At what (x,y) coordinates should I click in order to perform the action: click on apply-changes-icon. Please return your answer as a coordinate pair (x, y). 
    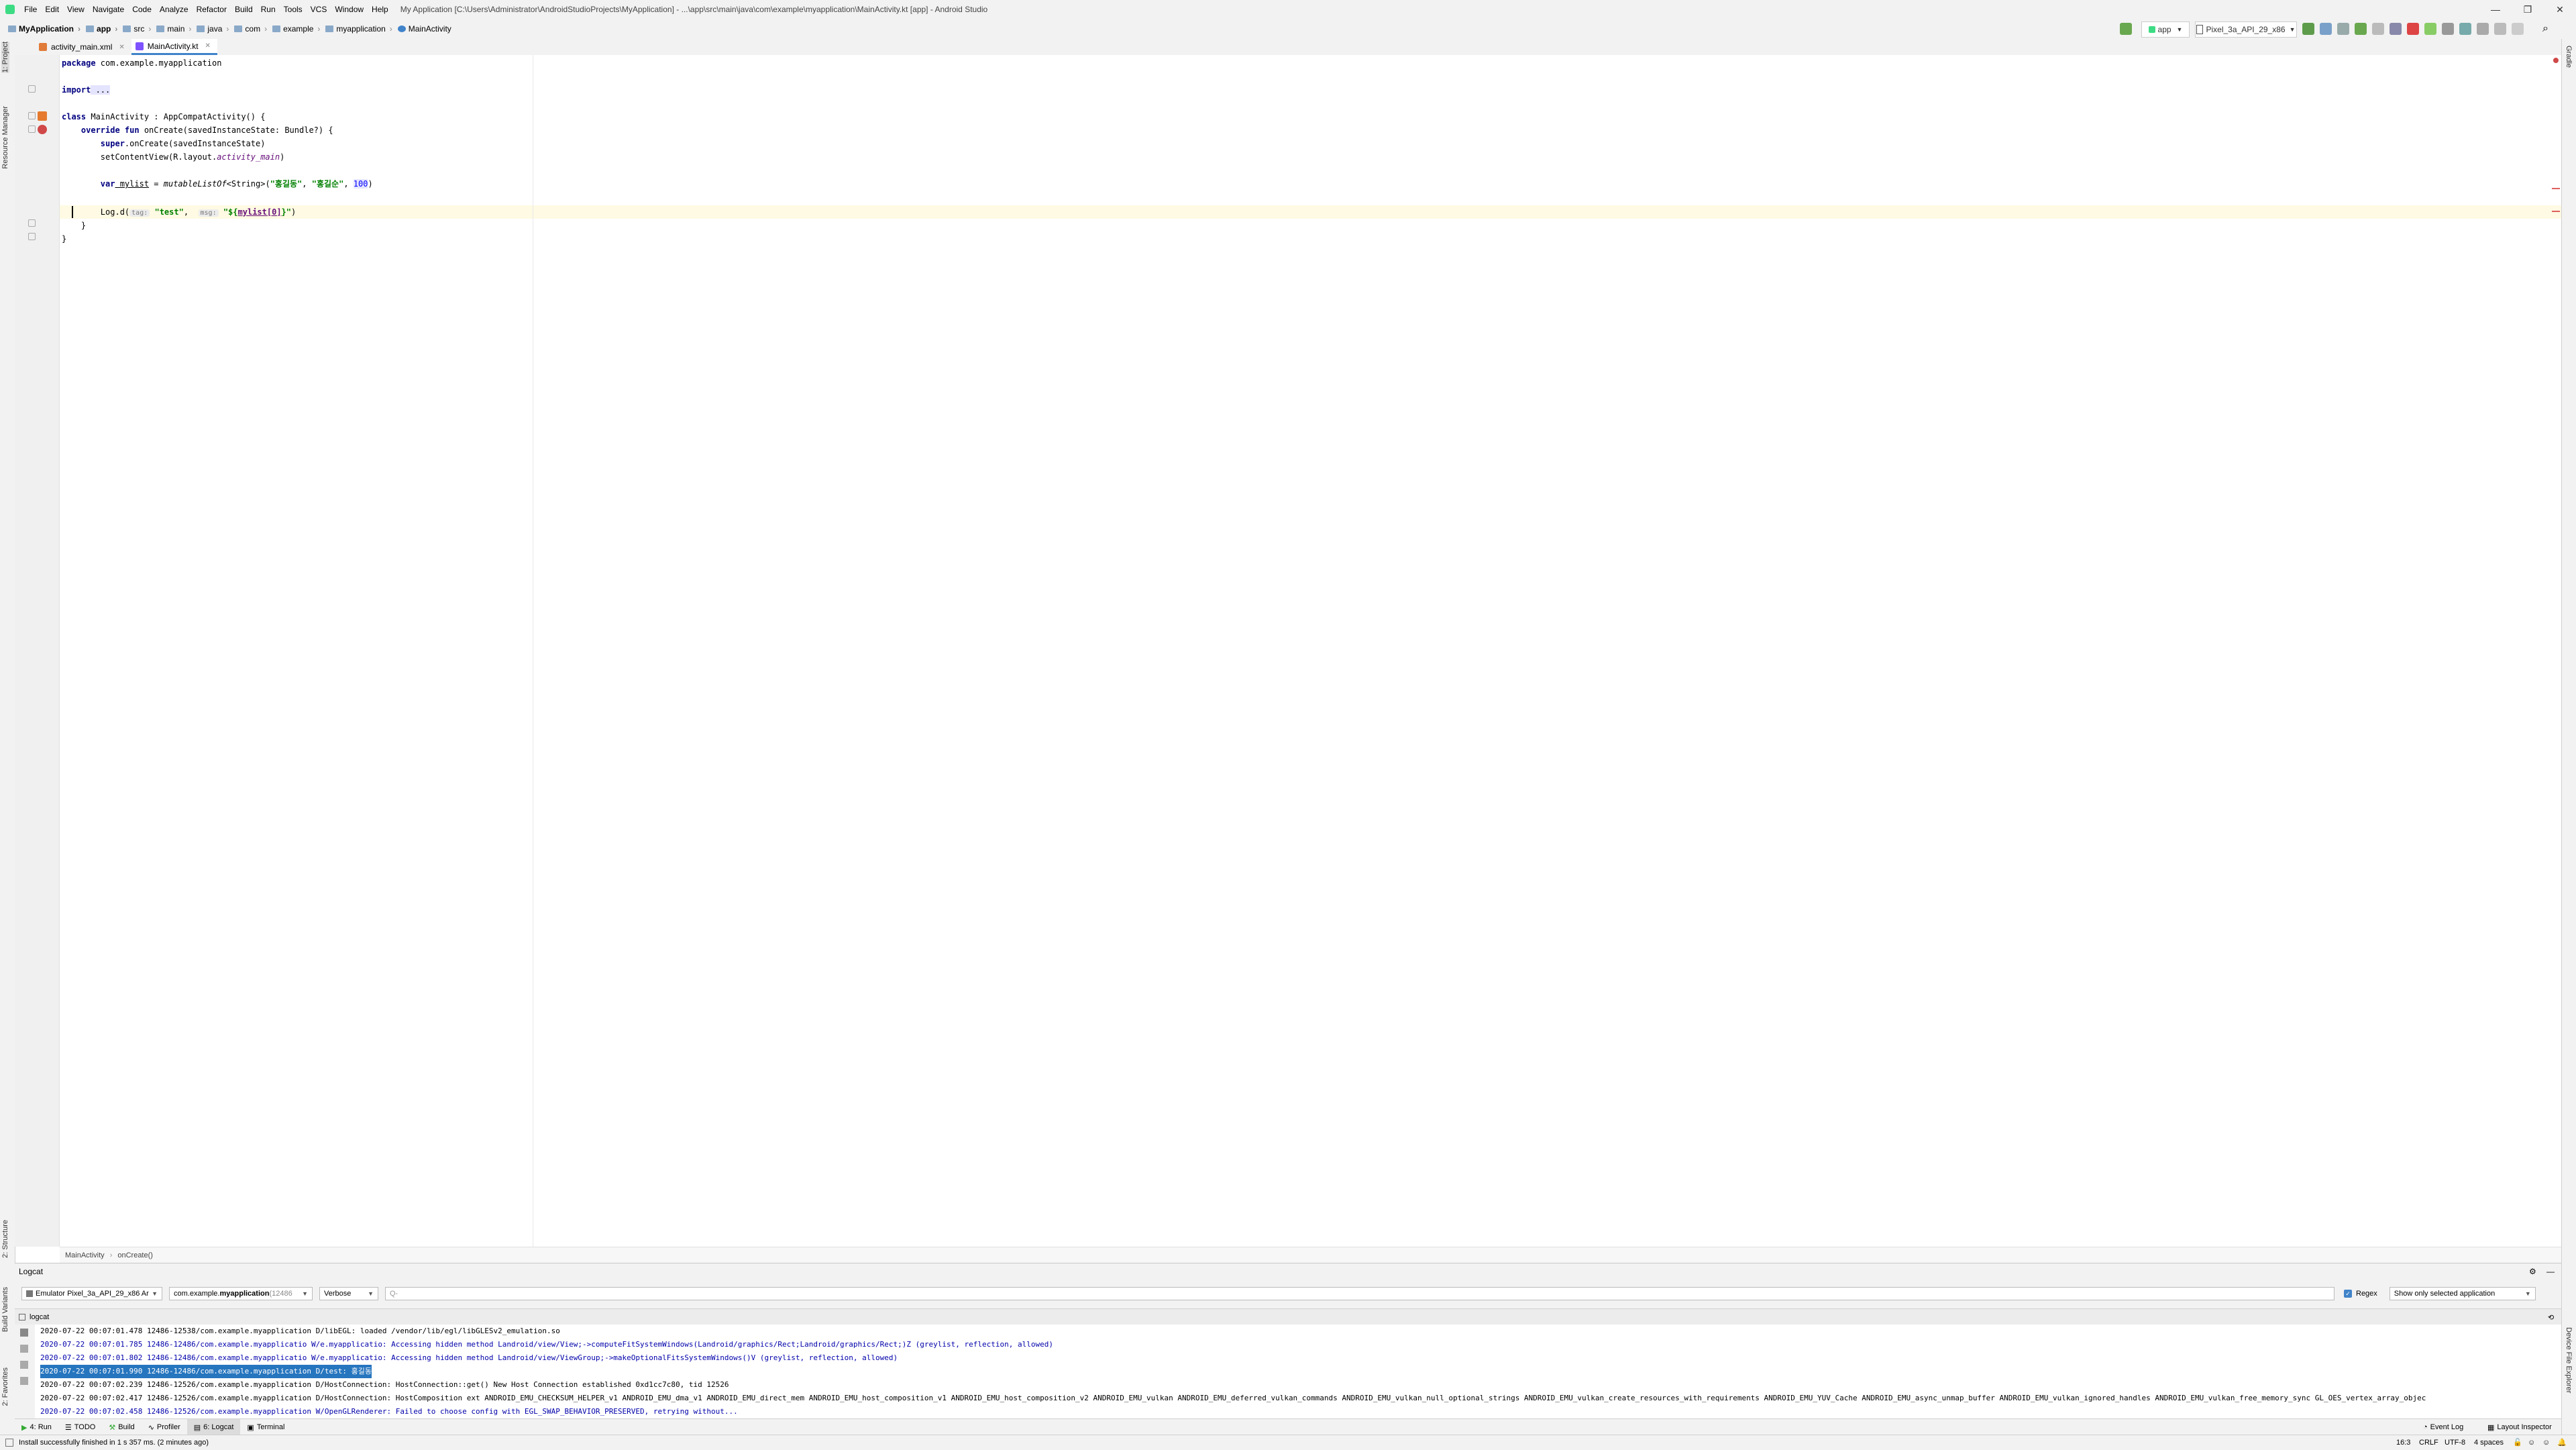
    Looking at the image, I should click on (2326, 29).